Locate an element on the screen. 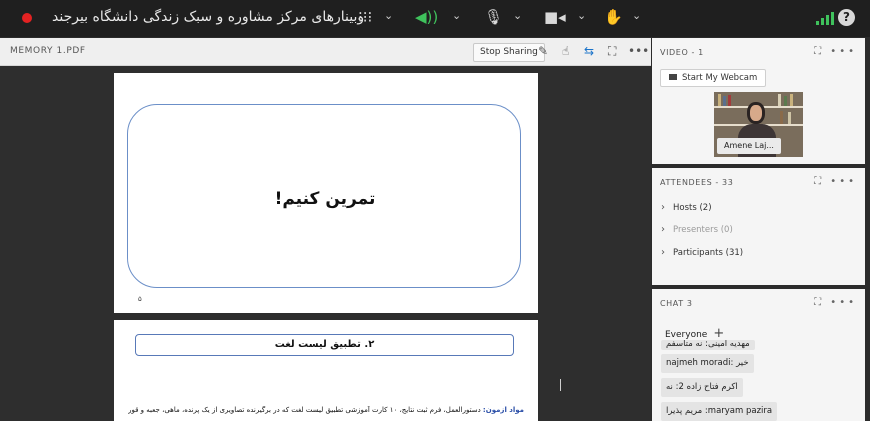 This screenshot has height=421, width=870. attendee-group-presenters: › Presenters (0) is located at coordinates (697, 229).